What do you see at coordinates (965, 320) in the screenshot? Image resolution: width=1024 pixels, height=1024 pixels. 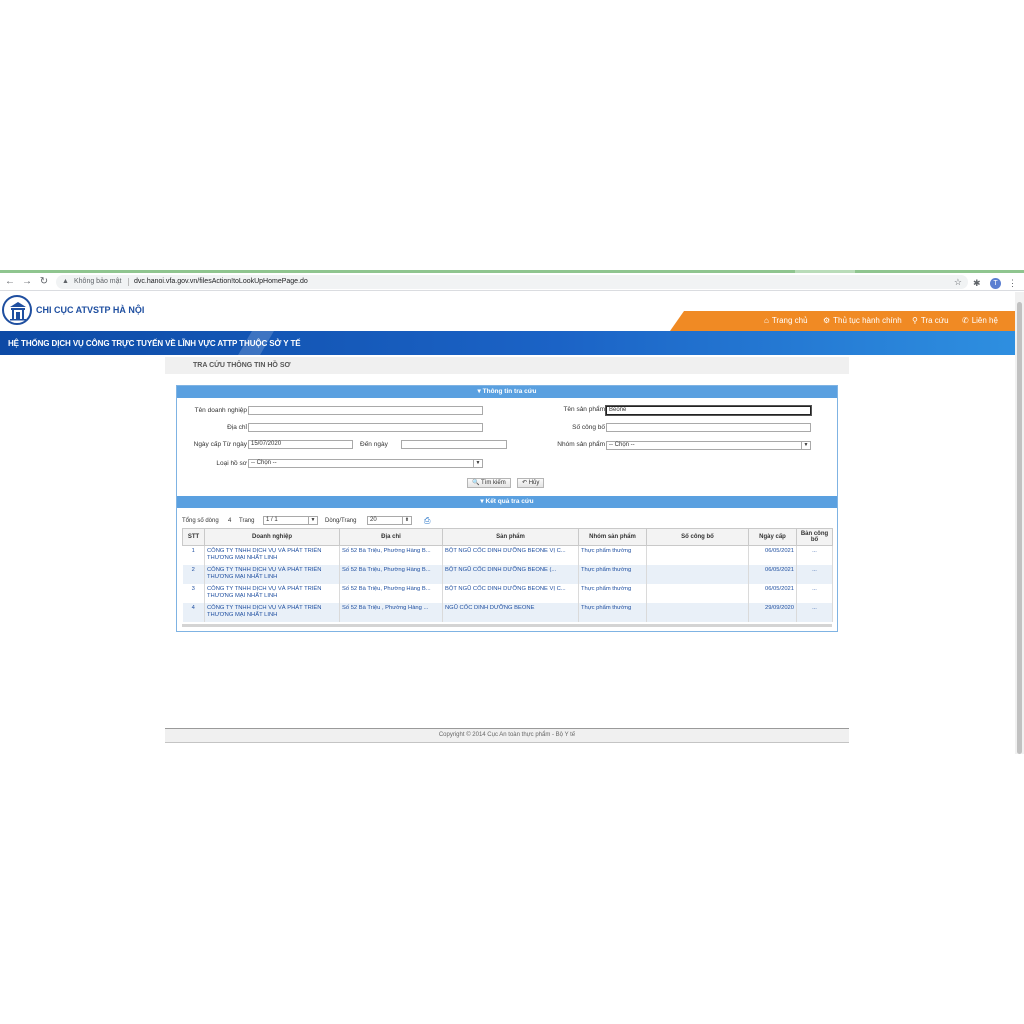 I see `phone-icon: ✆` at bounding box center [965, 320].